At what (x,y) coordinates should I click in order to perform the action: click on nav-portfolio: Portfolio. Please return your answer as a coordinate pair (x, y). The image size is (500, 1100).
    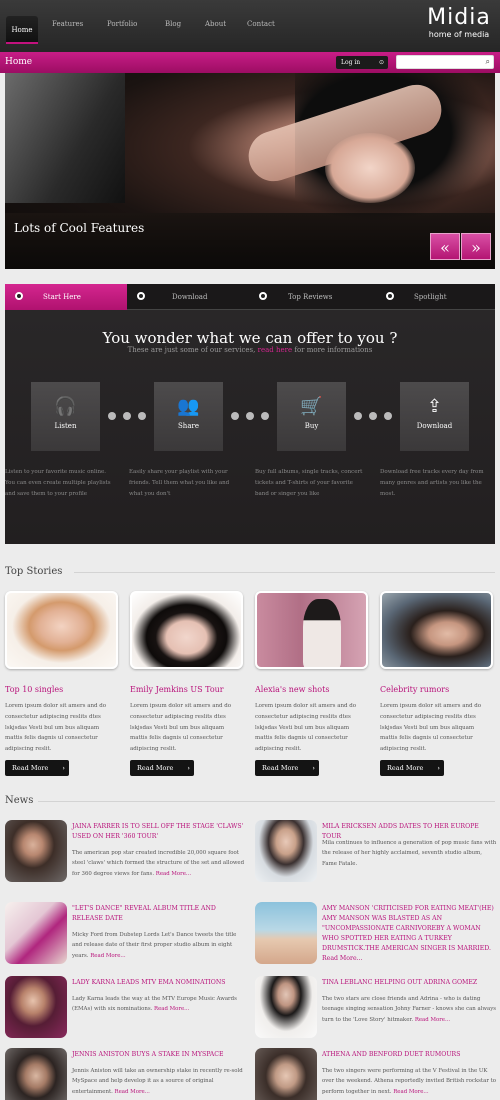
    Looking at the image, I should click on (122, 24).